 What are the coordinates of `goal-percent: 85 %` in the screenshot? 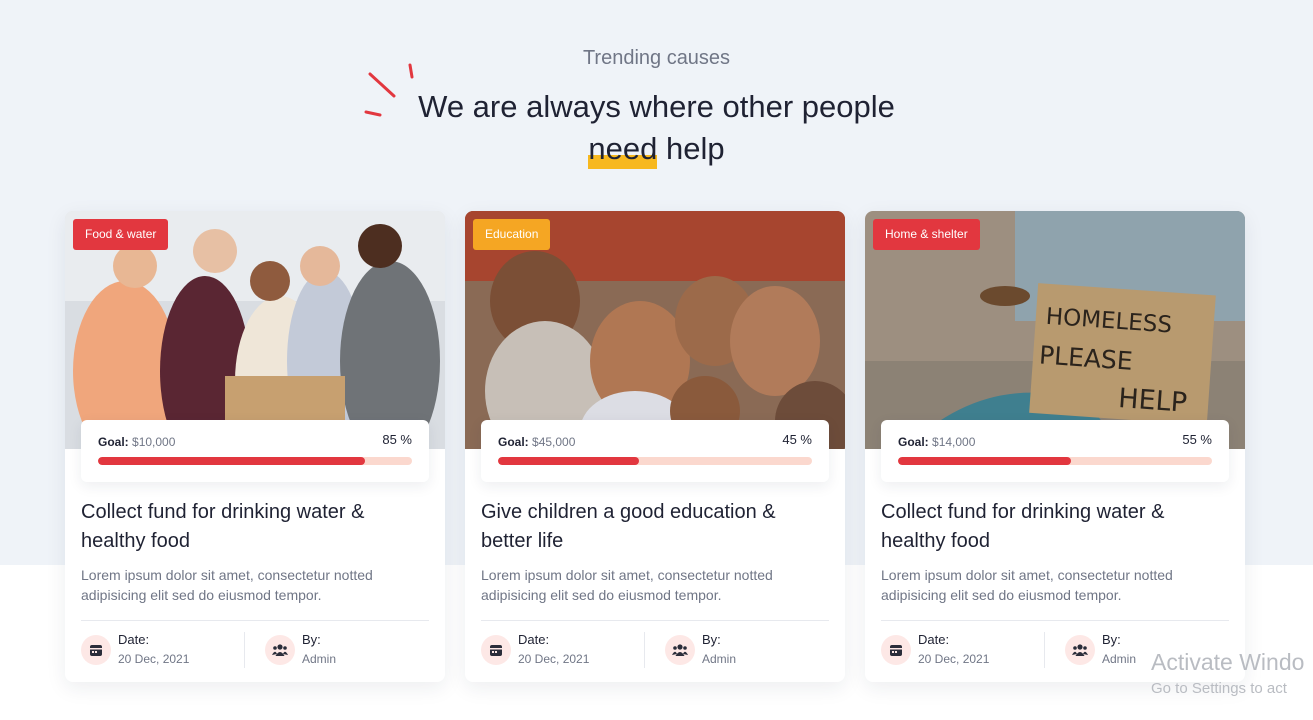 It's located at (397, 439).